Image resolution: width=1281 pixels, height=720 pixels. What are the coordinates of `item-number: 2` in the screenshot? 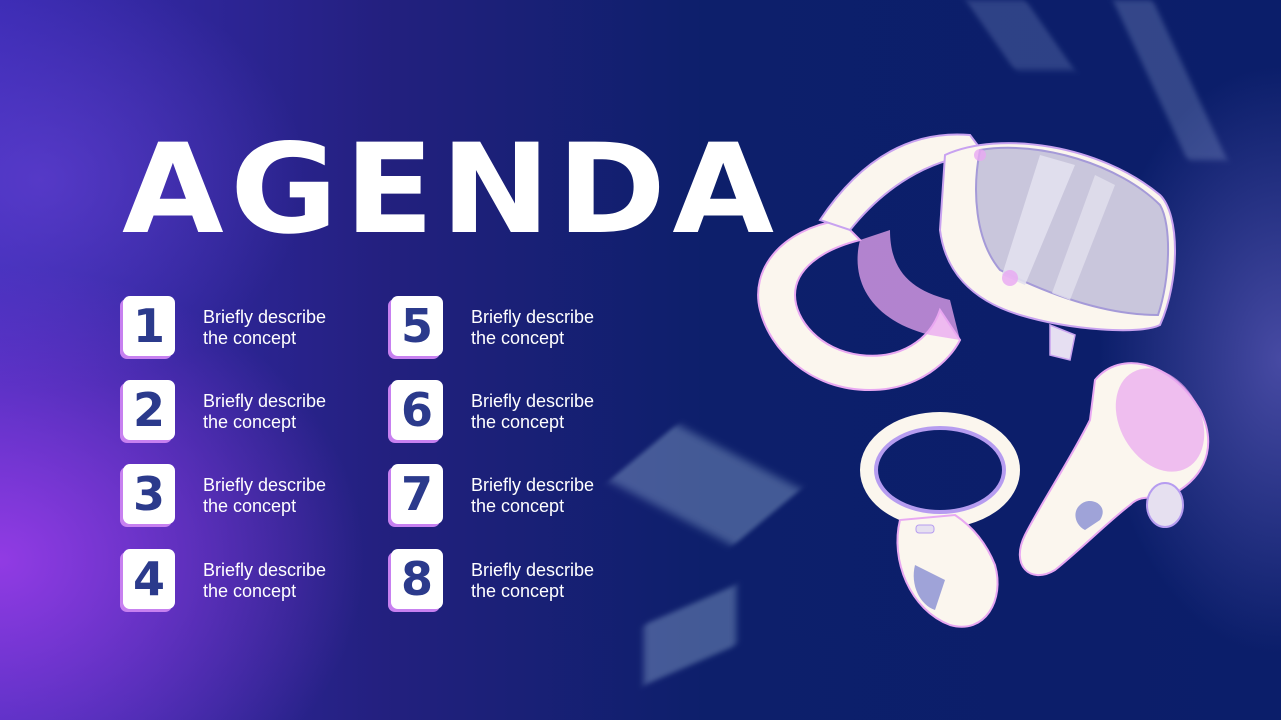 It's located at (149, 410).